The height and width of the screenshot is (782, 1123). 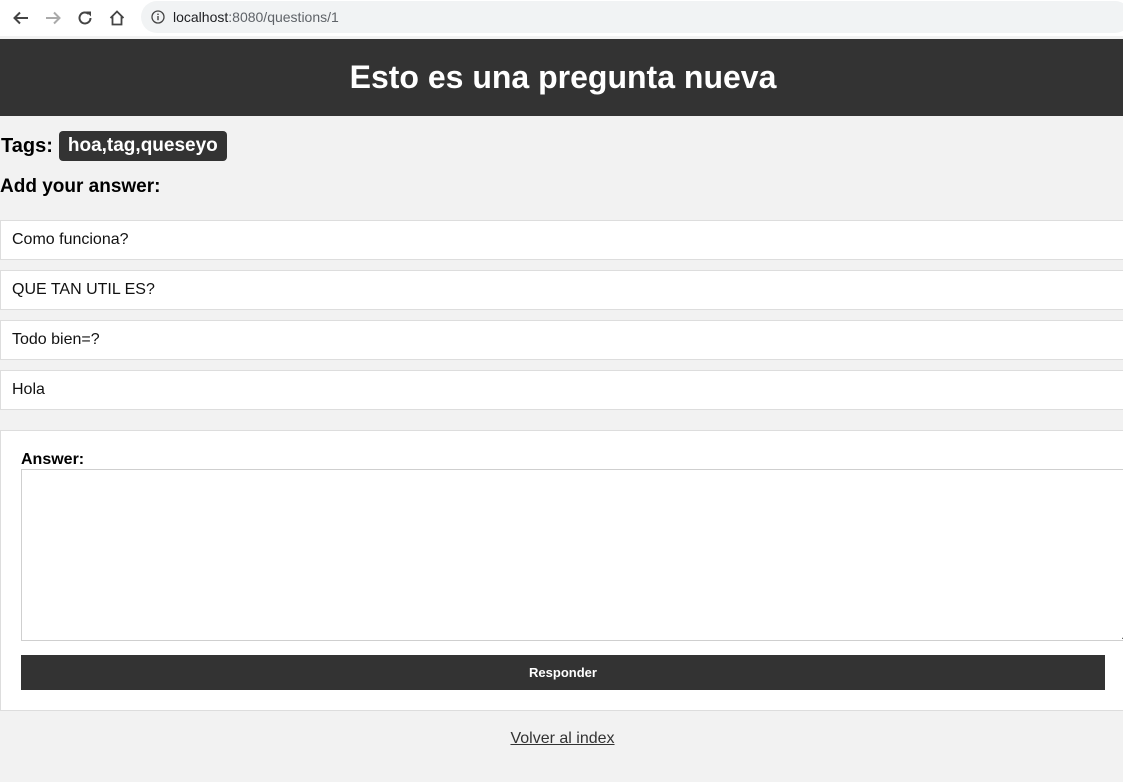 I want to click on page-header: Esto es una pregunta nueva, so click(x=561, y=77).